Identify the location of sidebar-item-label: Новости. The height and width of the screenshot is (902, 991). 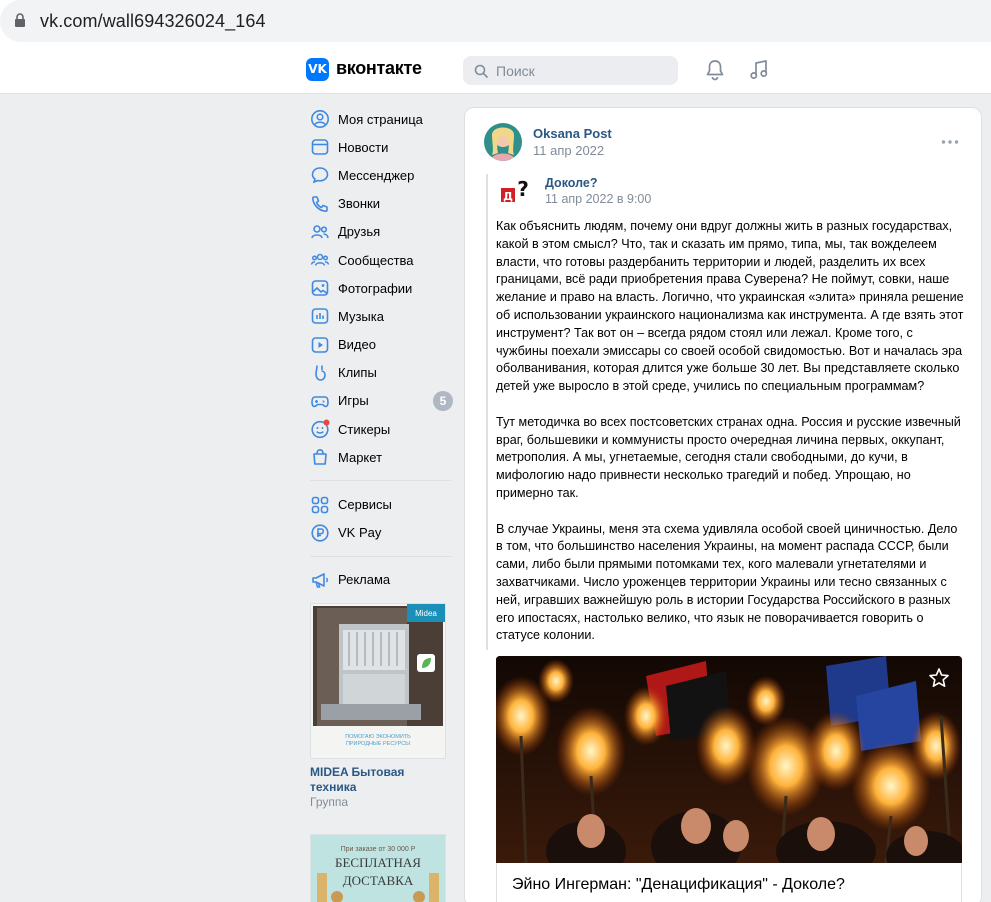
(363, 147).